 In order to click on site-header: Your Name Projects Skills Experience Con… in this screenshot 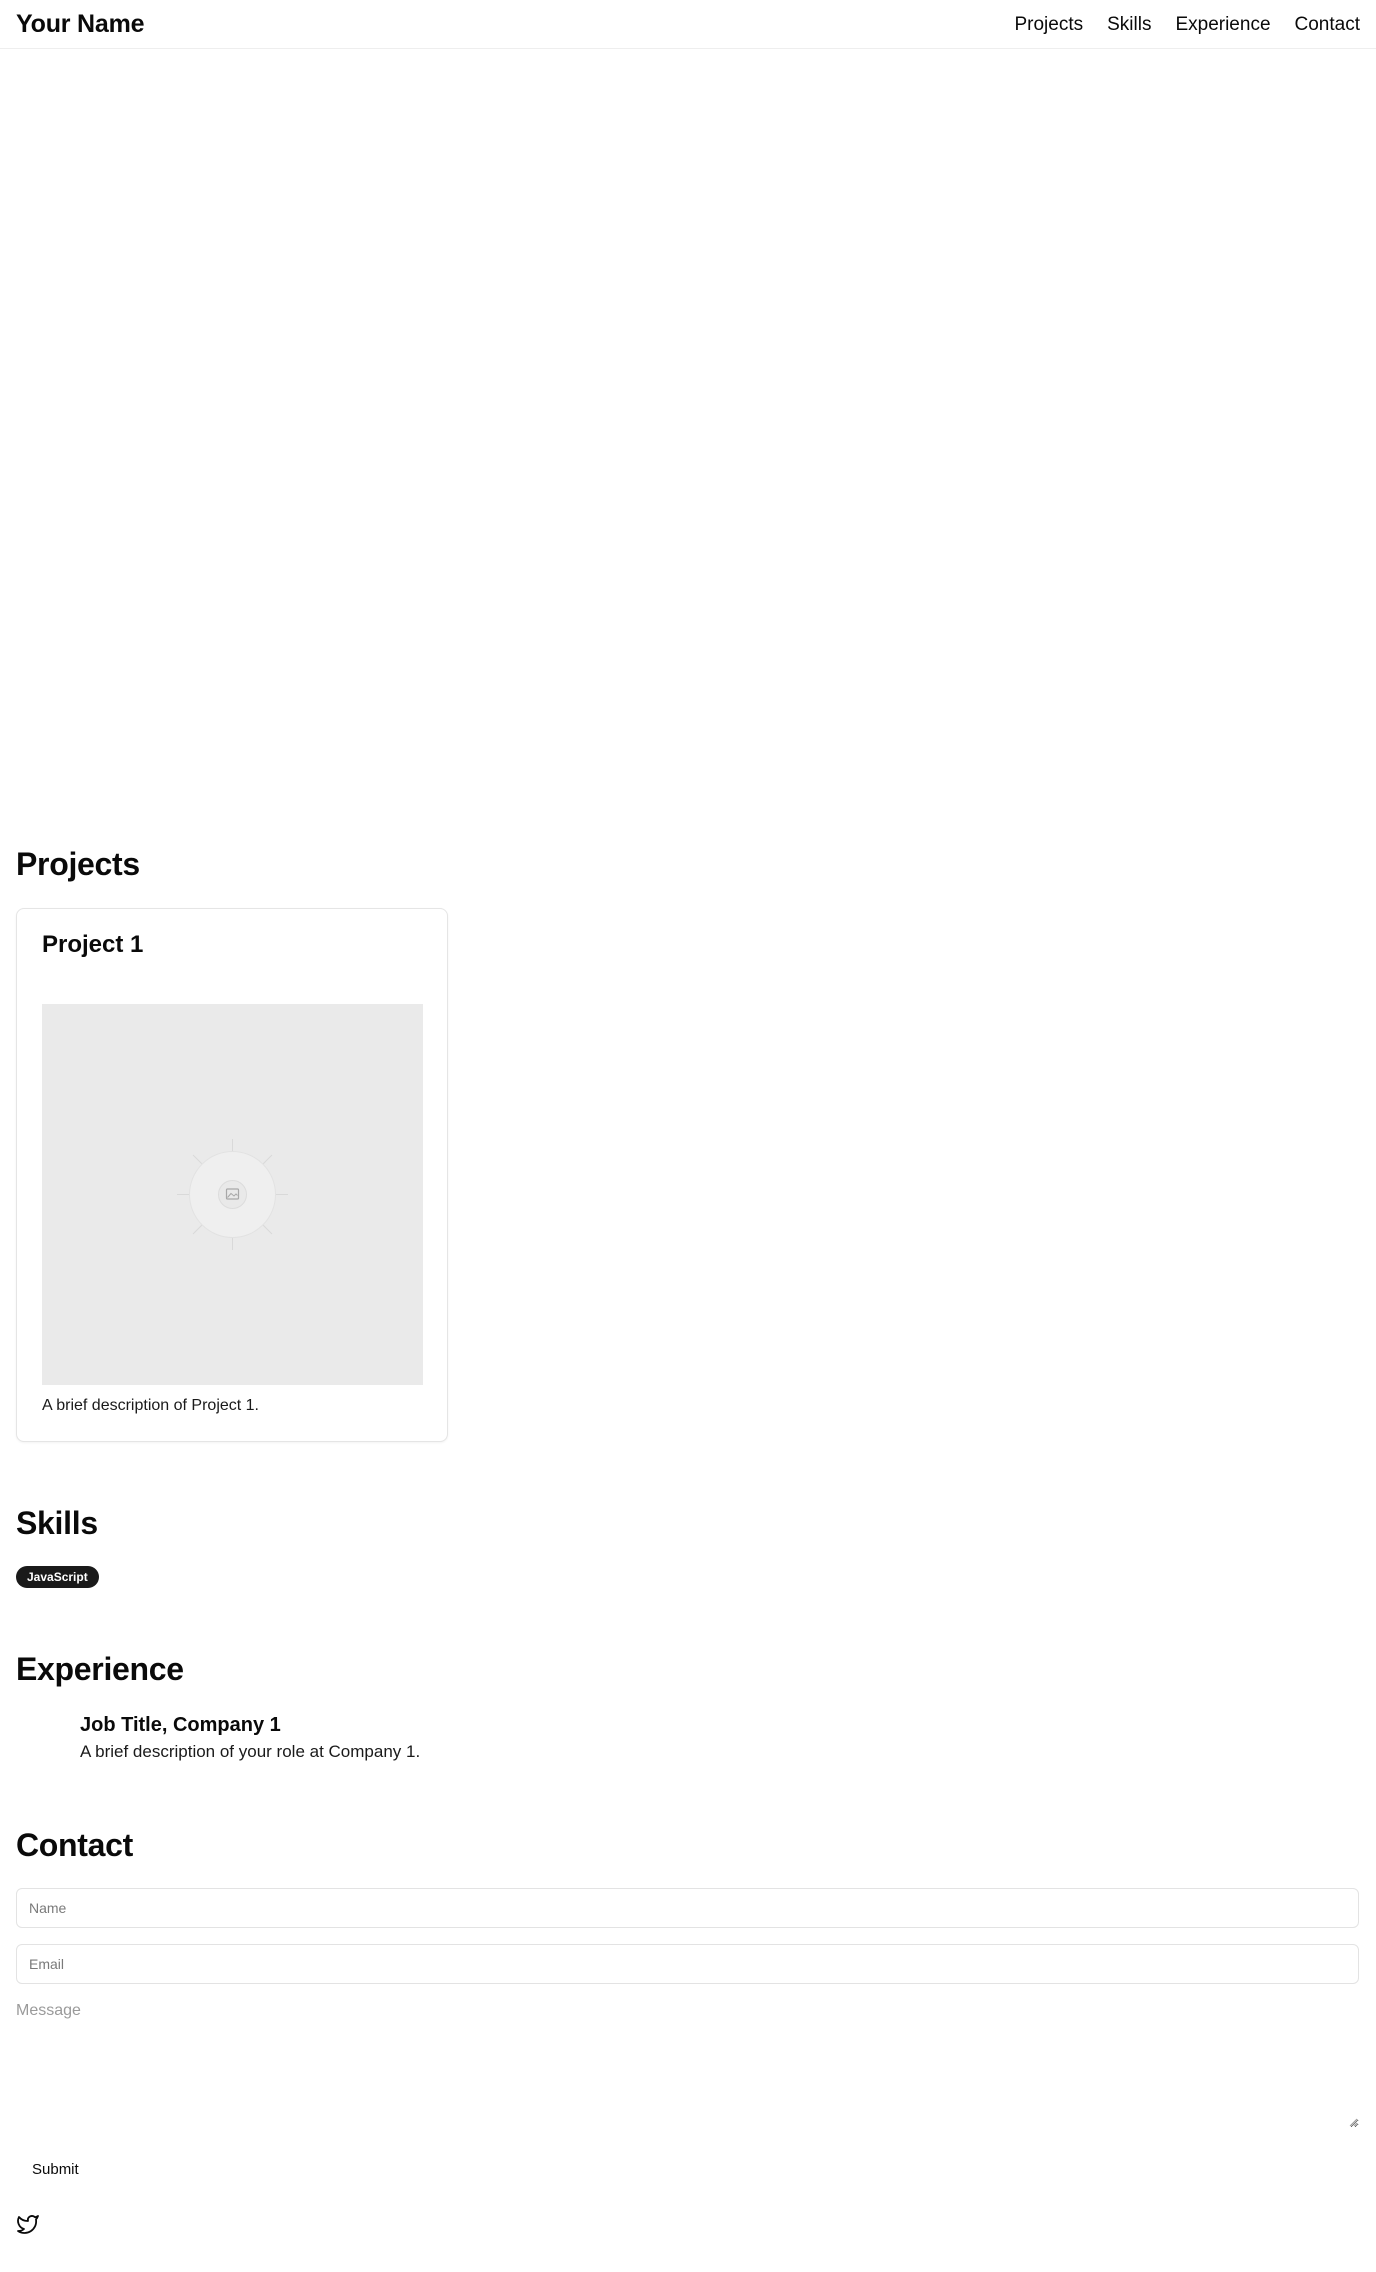, I will do `click(688, 24)`.